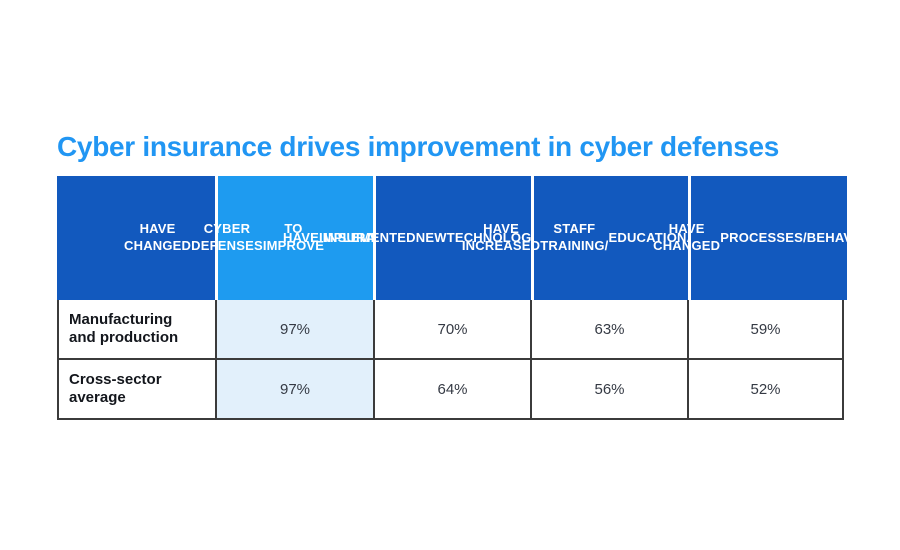  I want to click on table-row-label-manufacturing: Manufacturing and production, so click(138, 329).